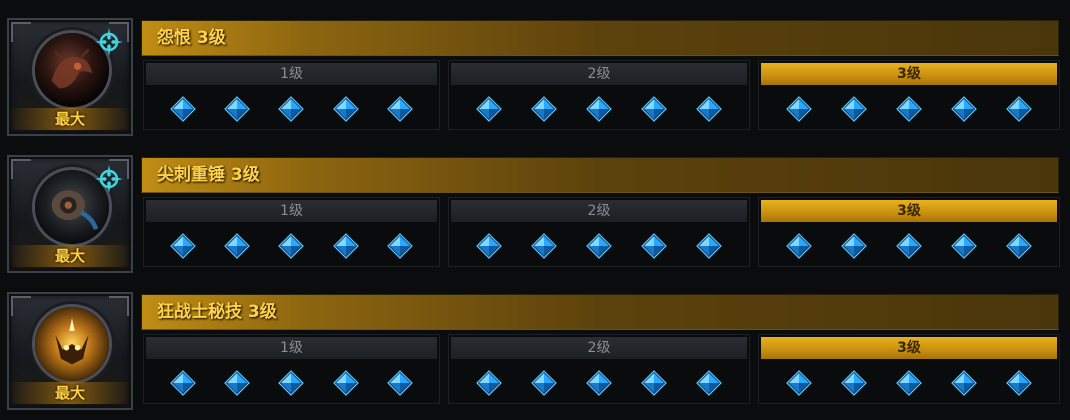 Image resolution: width=1070 pixels, height=420 pixels. Describe the element at coordinates (600, 38) in the screenshot. I see `skill-title-bar: 怨恨 3级` at that location.